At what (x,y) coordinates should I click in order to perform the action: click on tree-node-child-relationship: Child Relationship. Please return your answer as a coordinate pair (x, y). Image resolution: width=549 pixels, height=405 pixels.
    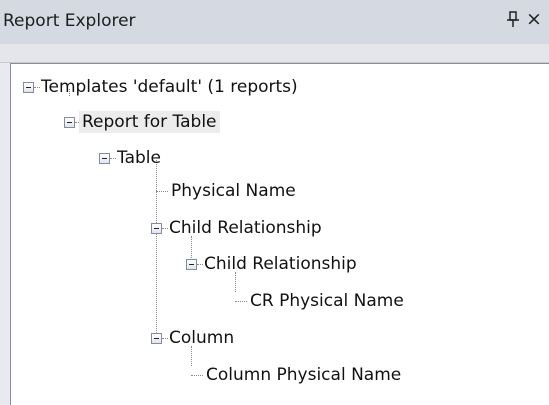
    Looking at the image, I should click on (271, 228).